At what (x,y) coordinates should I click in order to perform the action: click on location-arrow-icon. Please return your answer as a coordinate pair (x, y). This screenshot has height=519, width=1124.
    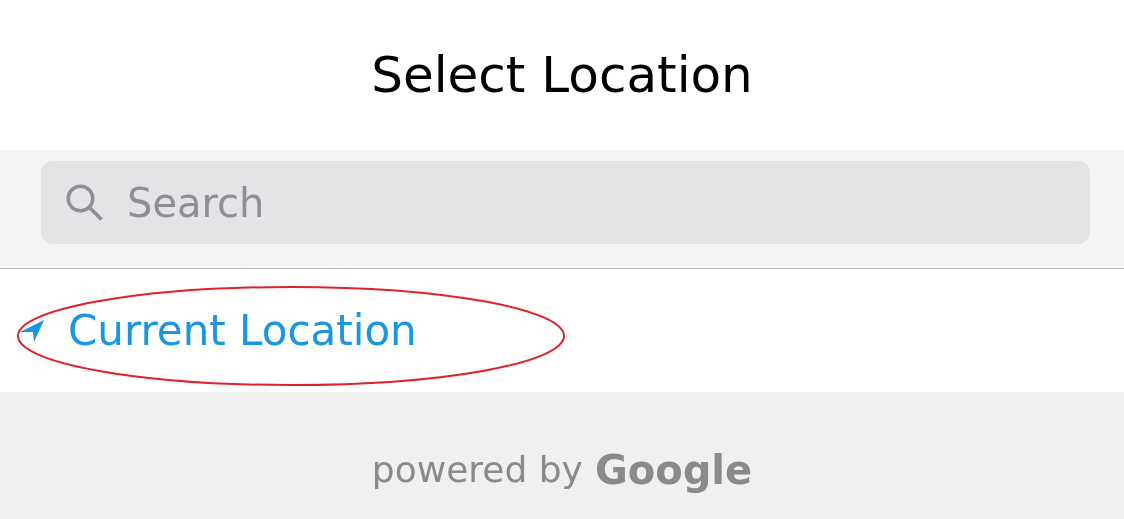
    Looking at the image, I should click on (33, 330).